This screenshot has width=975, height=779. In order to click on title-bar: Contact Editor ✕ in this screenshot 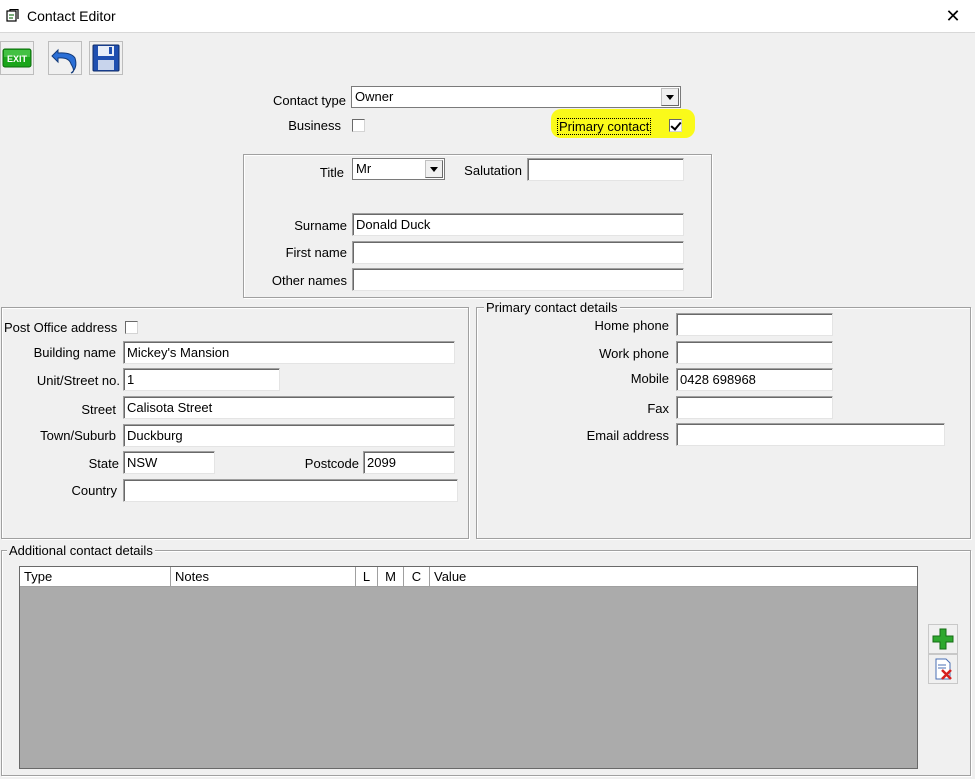, I will do `click(487, 16)`.